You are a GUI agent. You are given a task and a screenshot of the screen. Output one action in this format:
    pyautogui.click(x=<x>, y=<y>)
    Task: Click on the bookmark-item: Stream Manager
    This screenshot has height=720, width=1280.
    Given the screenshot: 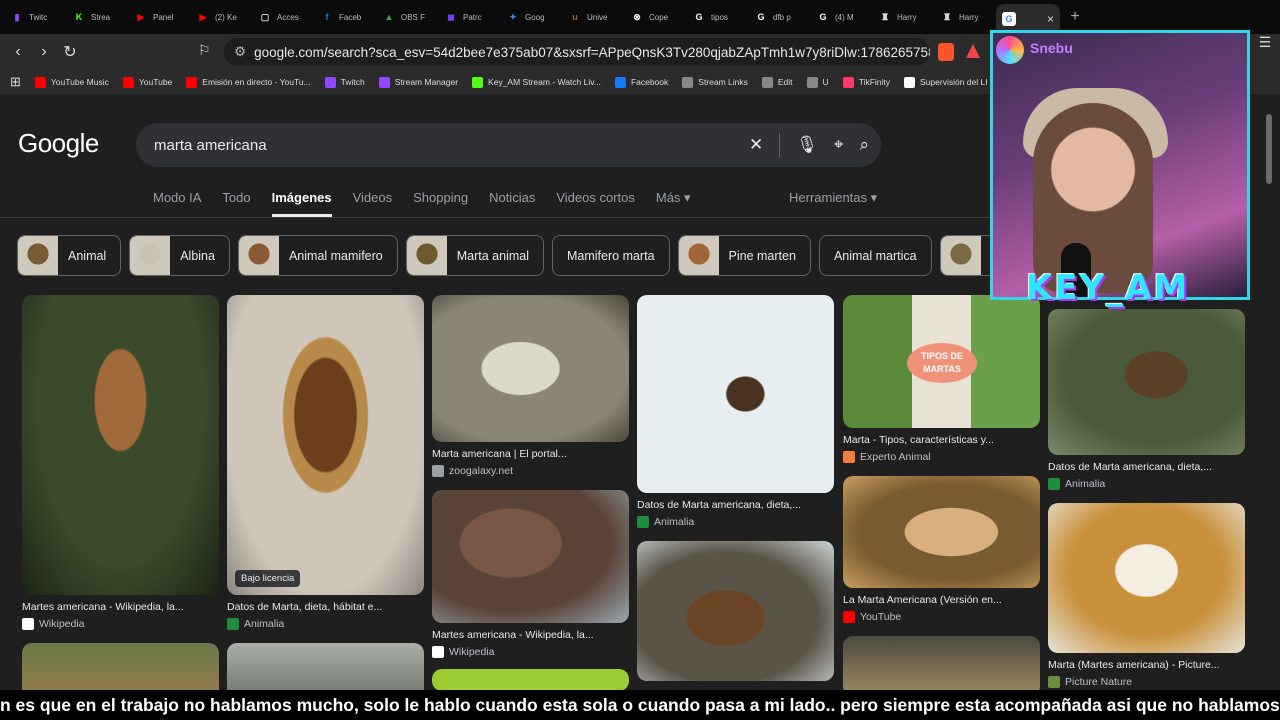 What is the action you would take?
    pyautogui.click(x=418, y=82)
    